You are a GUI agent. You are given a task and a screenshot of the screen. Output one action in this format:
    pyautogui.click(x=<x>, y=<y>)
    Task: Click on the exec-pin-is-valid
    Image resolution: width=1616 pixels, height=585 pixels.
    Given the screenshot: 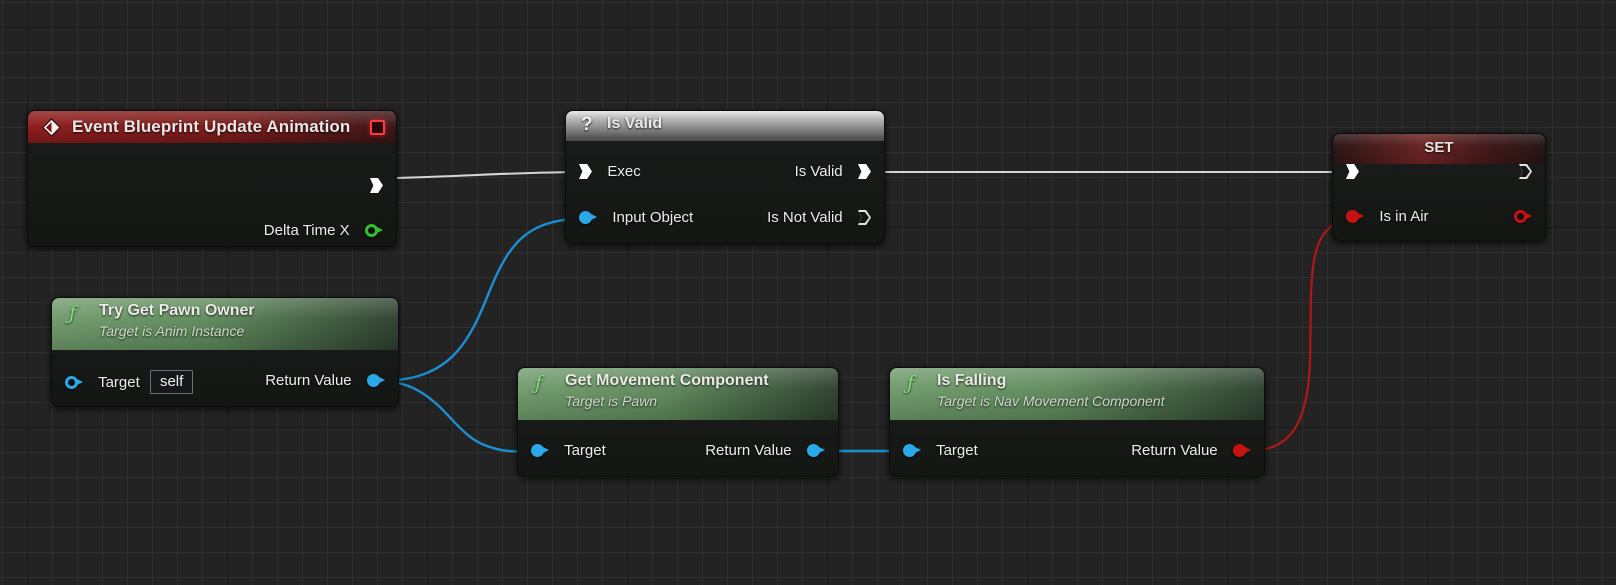 What is the action you would take?
    pyautogui.click(x=864, y=171)
    